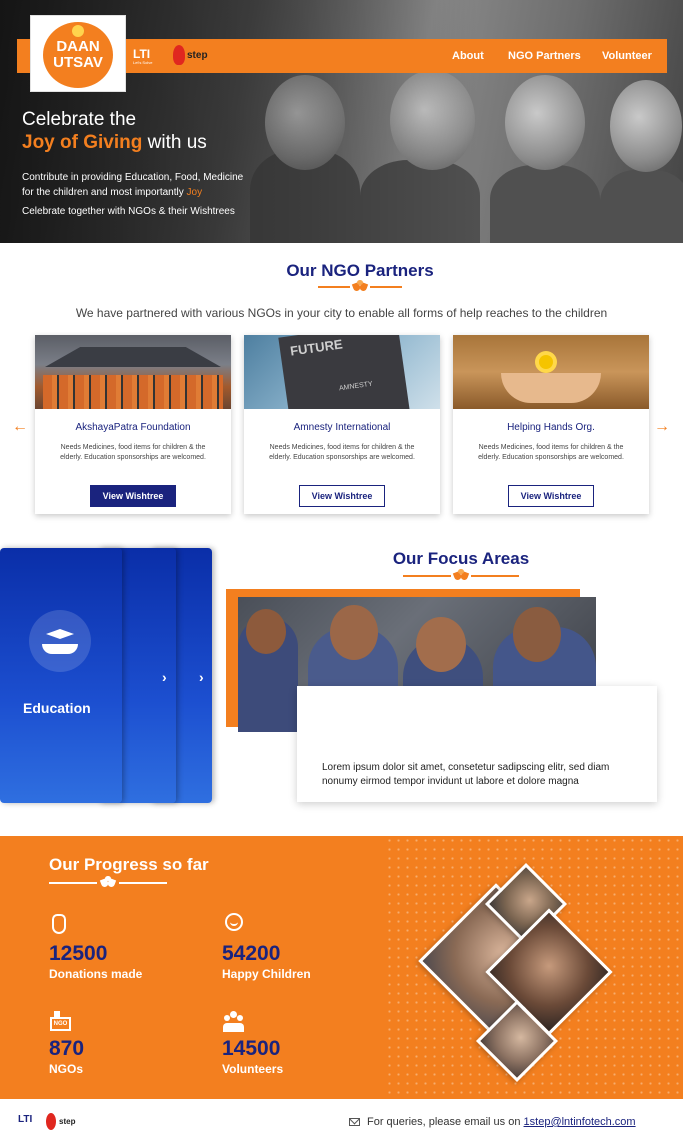 This screenshot has height=1145, width=683. I want to click on section-title-focus: Our Focus Areas, so click(461, 558).